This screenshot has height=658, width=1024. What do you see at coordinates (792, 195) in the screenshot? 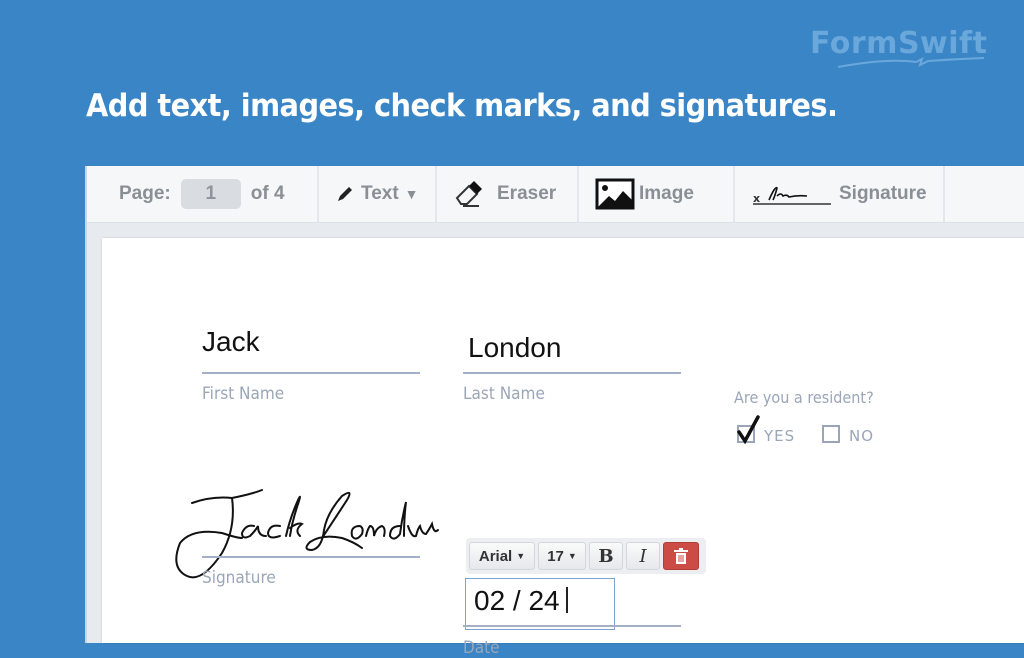
I see `signature-icon: x` at bounding box center [792, 195].